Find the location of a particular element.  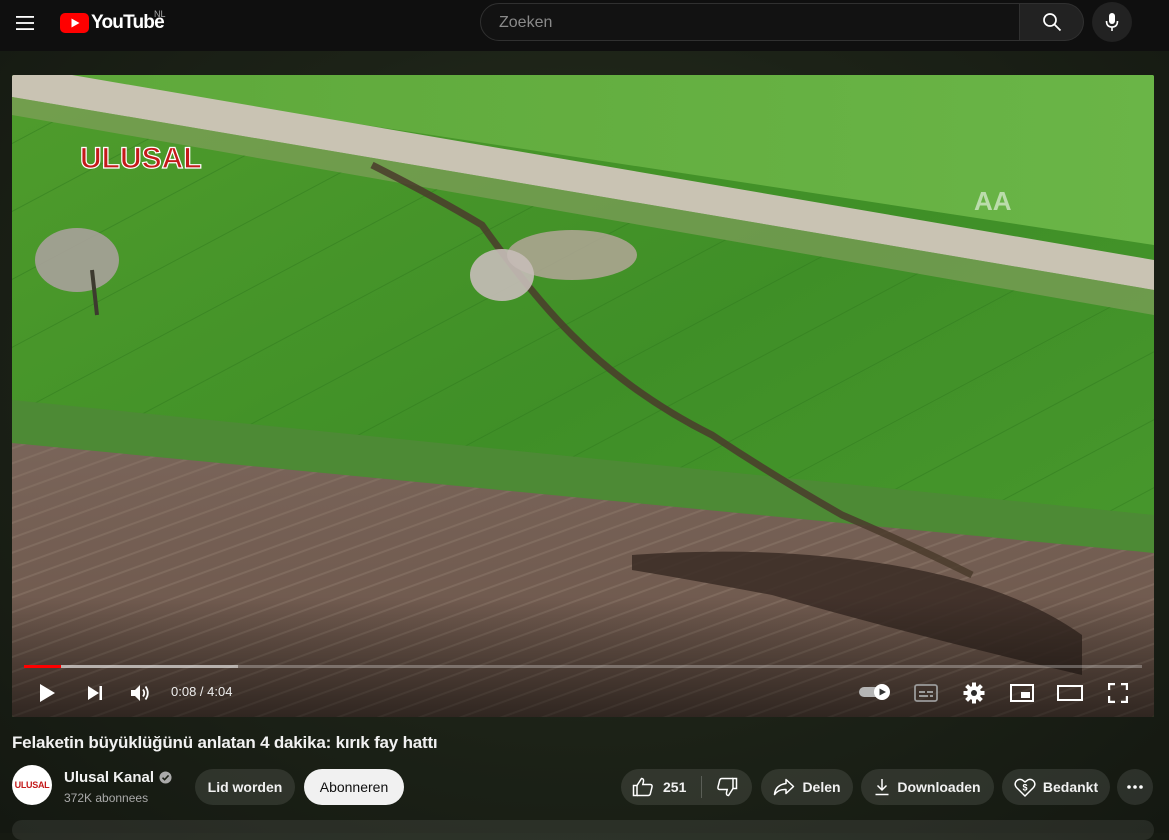

download-icon is located at coordinates (882, 787).